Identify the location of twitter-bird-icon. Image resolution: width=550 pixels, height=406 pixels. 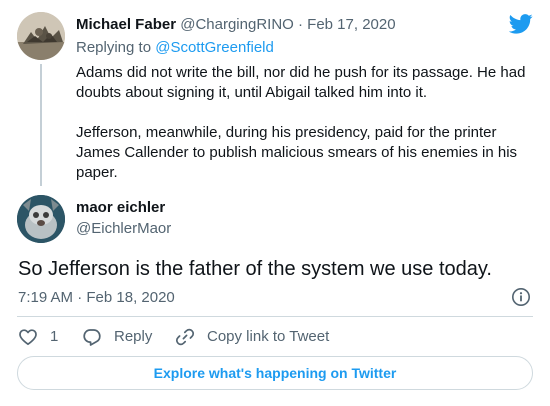
(521, 24).